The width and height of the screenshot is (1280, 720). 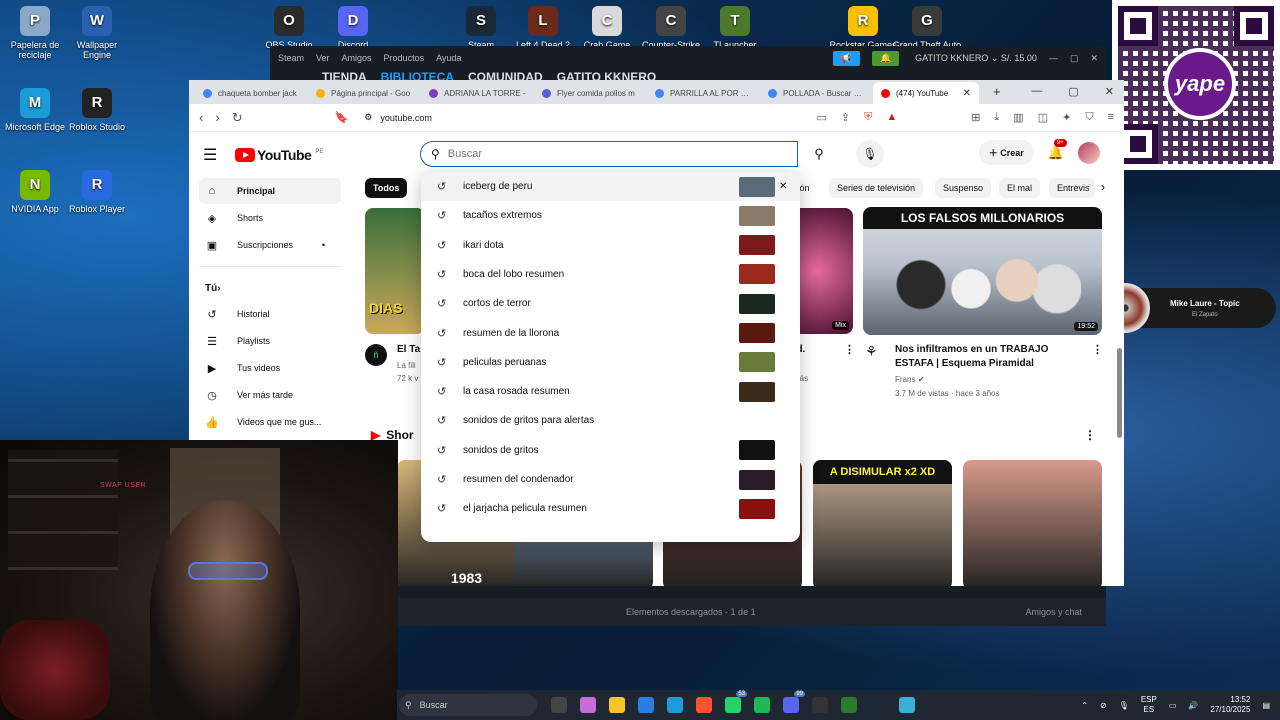 I want to click on chevron-right-icon: ›, so click(x=1103, y=187).